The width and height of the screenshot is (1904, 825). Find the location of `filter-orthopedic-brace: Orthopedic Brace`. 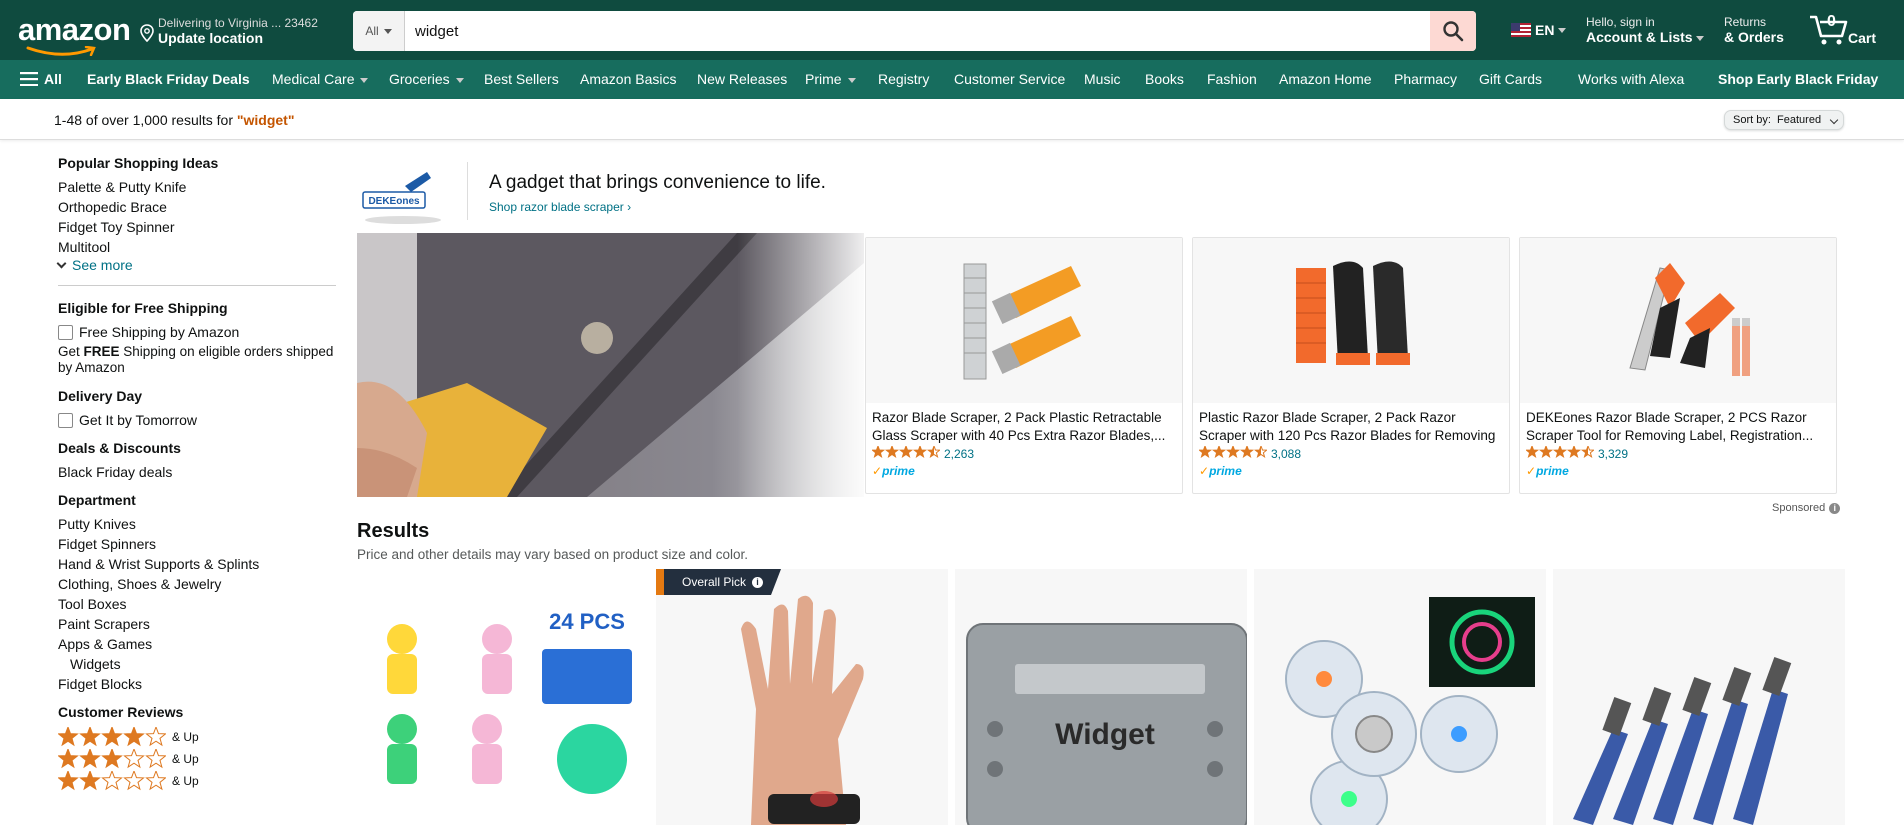

filter-orthopedic-brace: Orthopedic Brace is located at coordinates (198, 207).